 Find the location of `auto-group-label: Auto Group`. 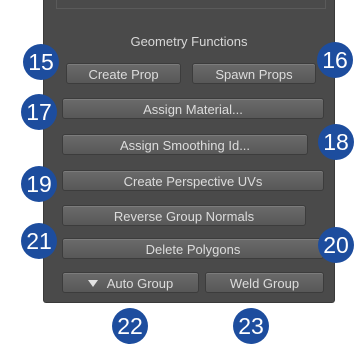

auto-group-label: Auto Group is located at coordinates (140, 283).